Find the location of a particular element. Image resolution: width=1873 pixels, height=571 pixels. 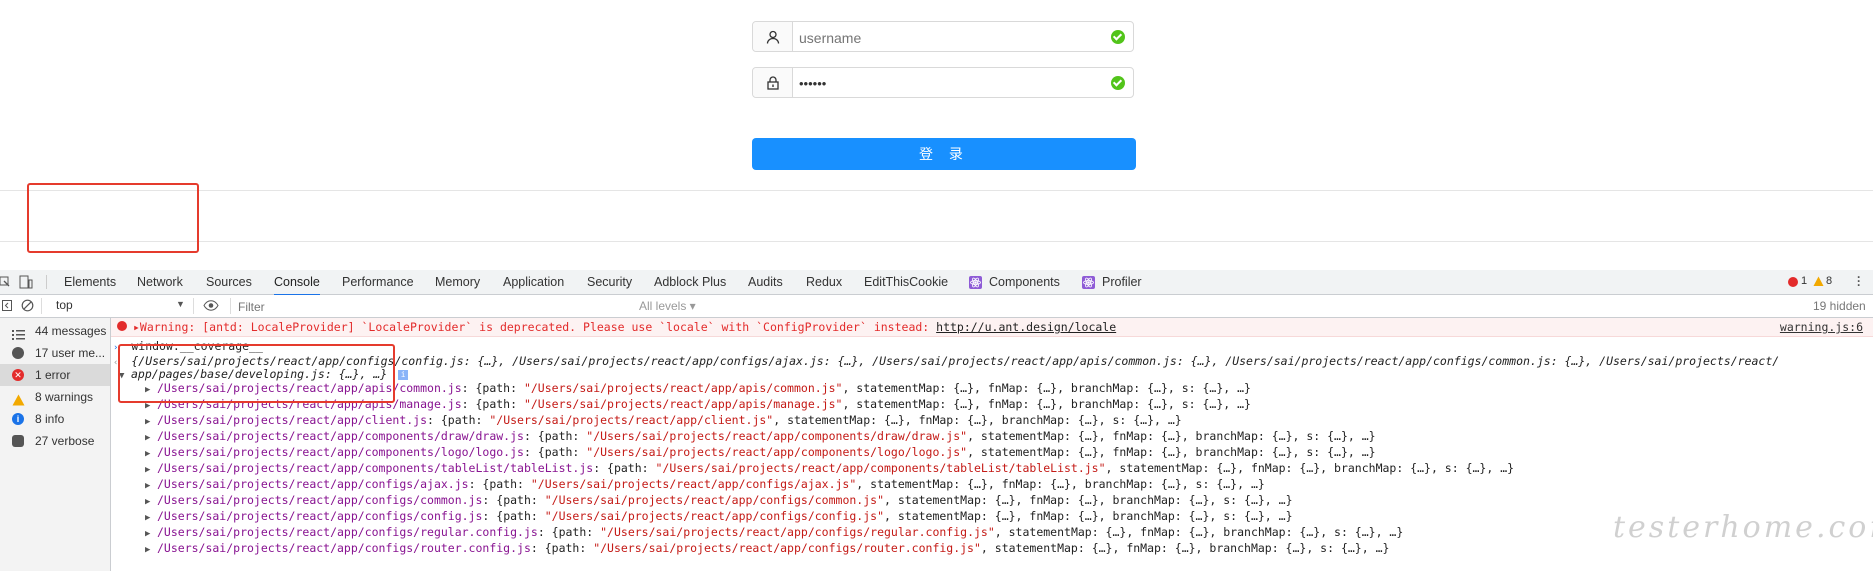

console-toolbar: top ▼ All levels ▾ 19 hidden is located at coordinates (936, 306).